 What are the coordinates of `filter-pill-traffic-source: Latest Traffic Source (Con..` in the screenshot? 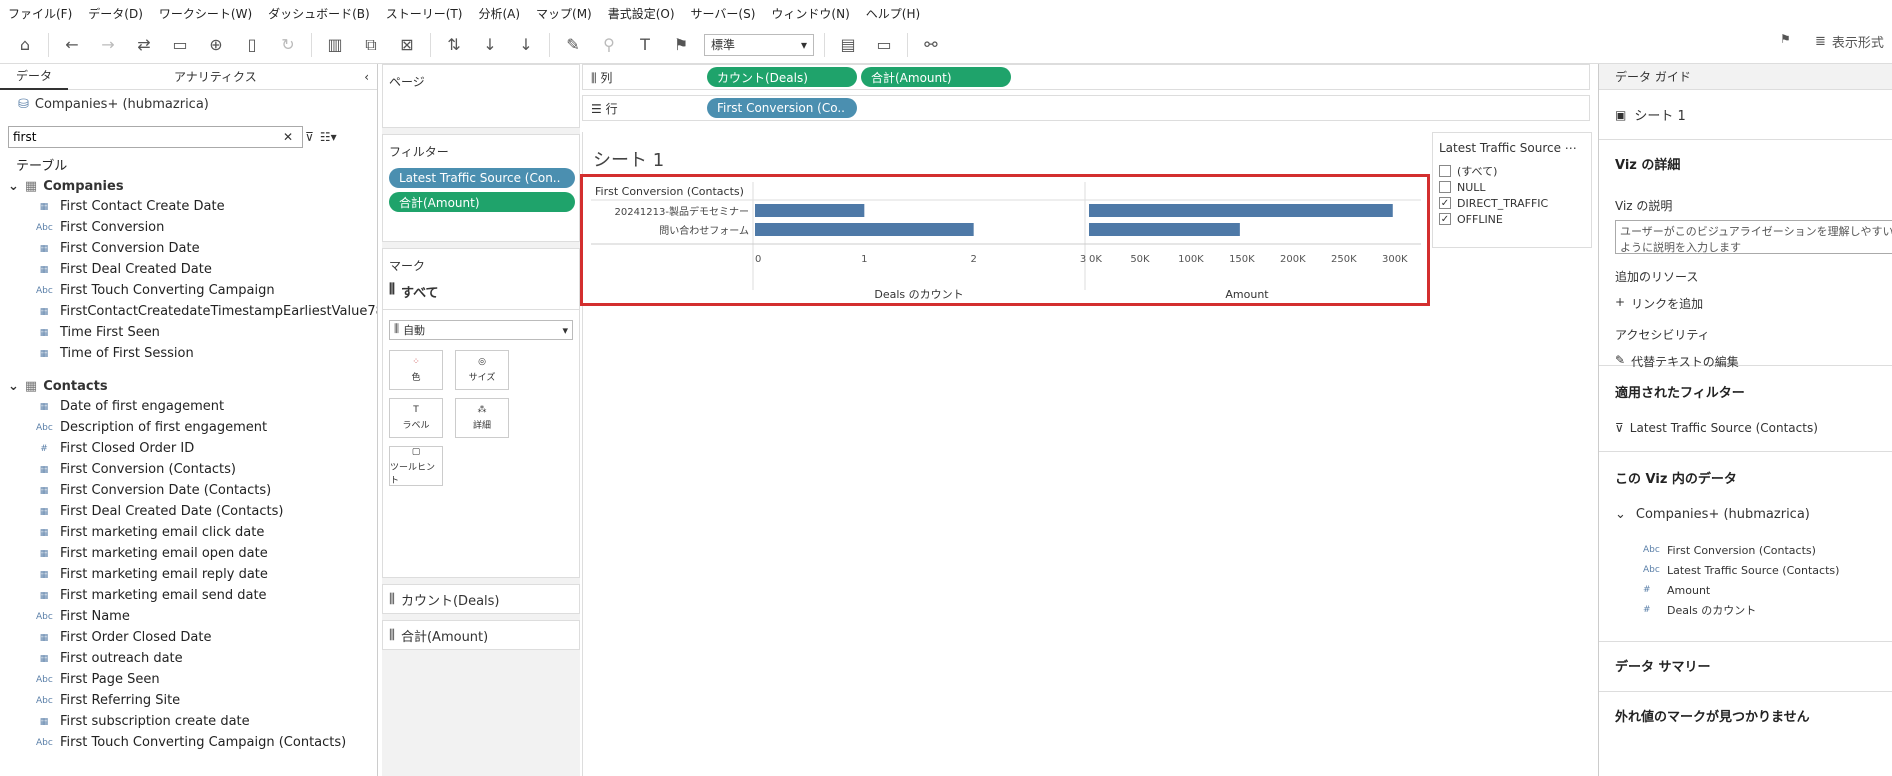 It's located at (482, 178).